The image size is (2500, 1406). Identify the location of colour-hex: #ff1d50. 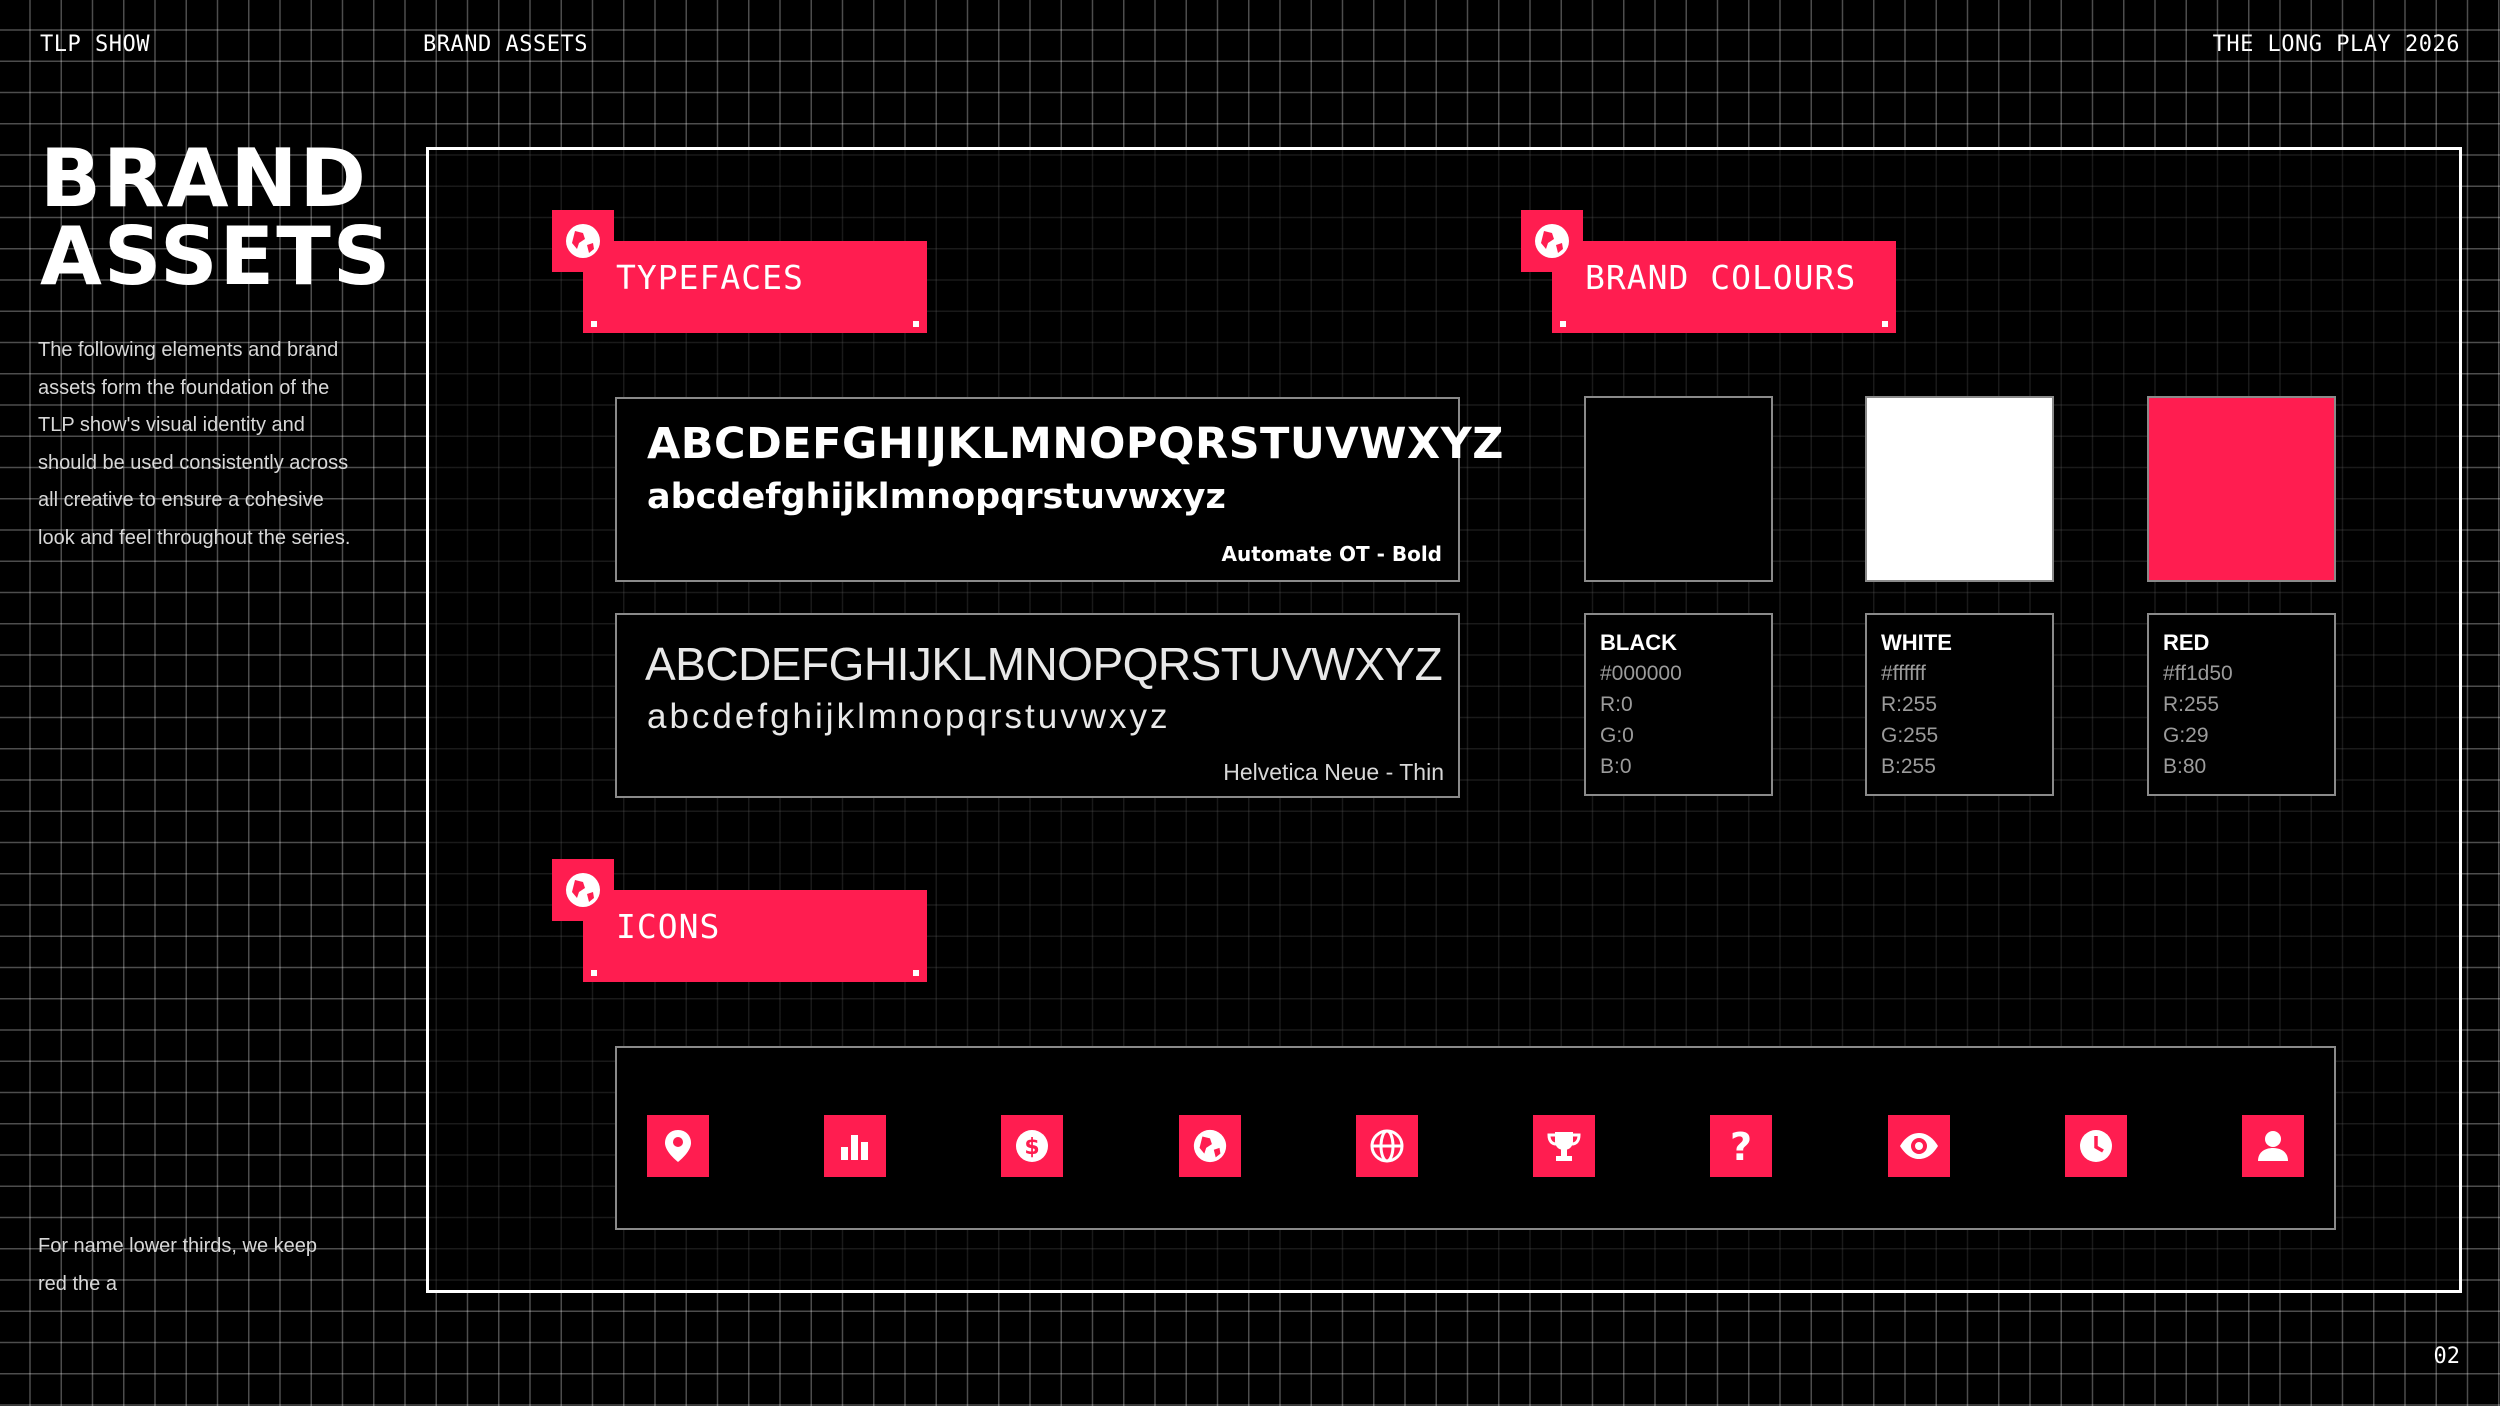
(2198, 673).